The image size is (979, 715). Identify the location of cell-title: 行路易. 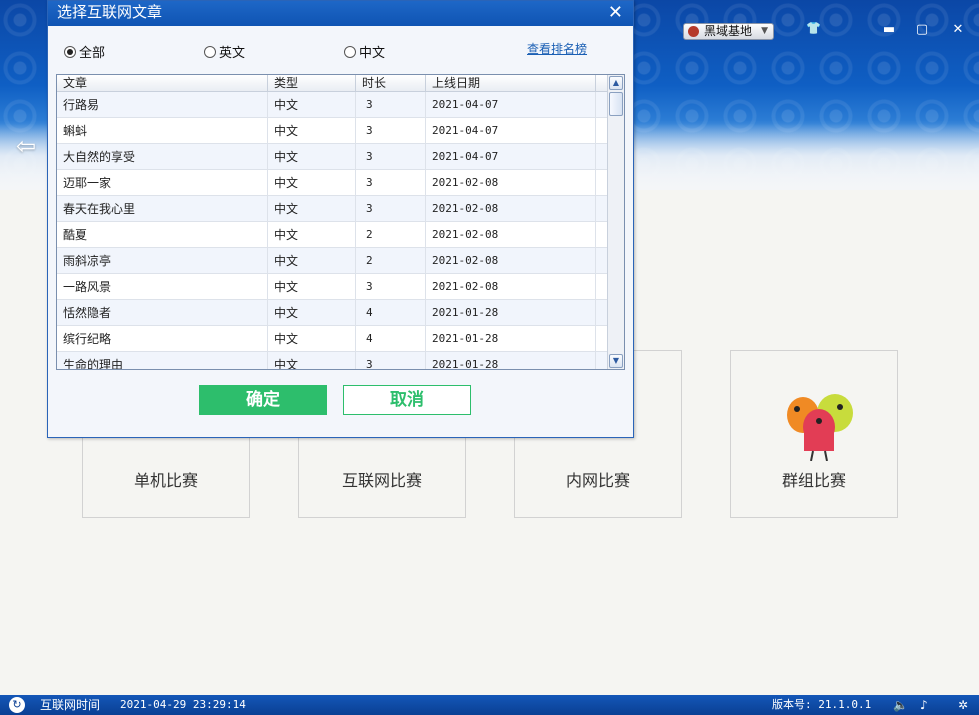
(162, 104).